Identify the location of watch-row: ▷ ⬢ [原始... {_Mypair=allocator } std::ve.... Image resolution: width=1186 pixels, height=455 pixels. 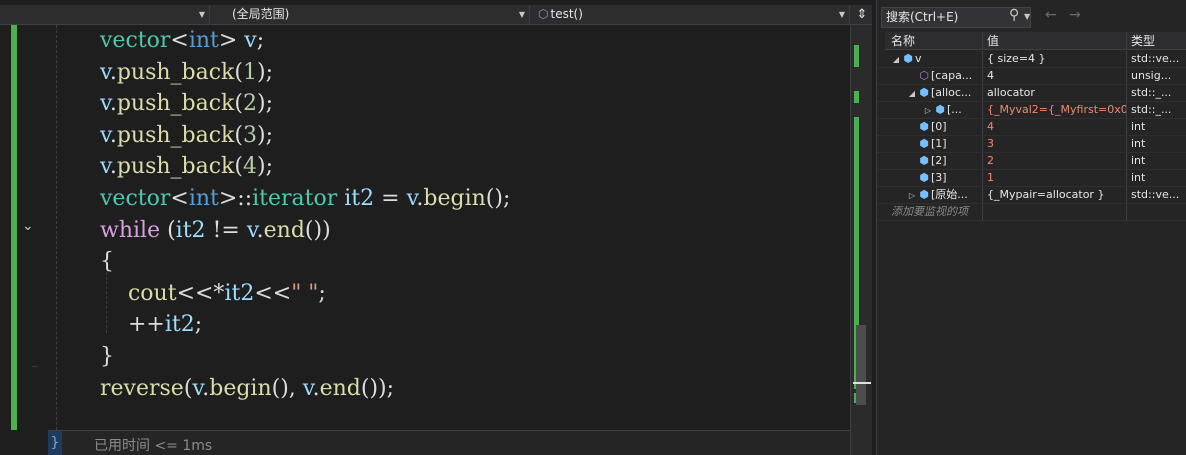
(1031, 195).